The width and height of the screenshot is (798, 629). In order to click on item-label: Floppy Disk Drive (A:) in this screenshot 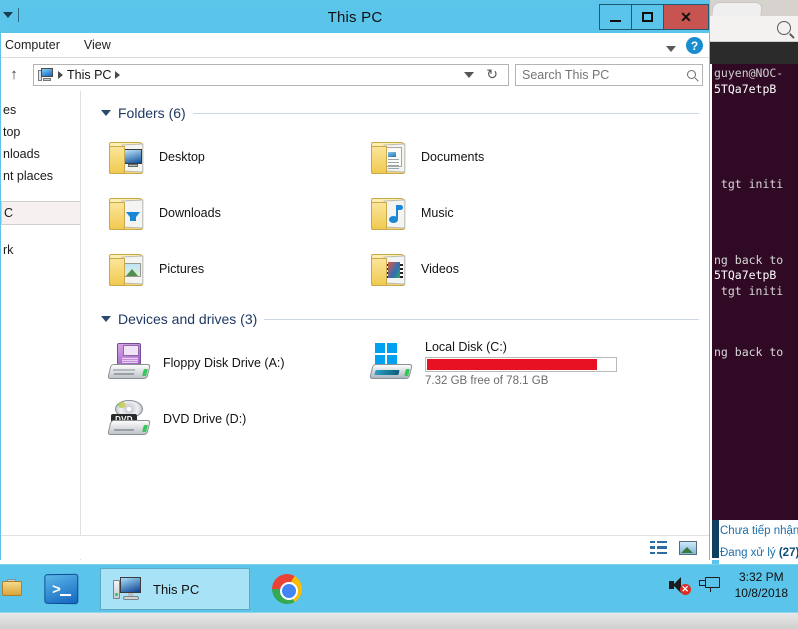, I will do `click(224, 363)`.